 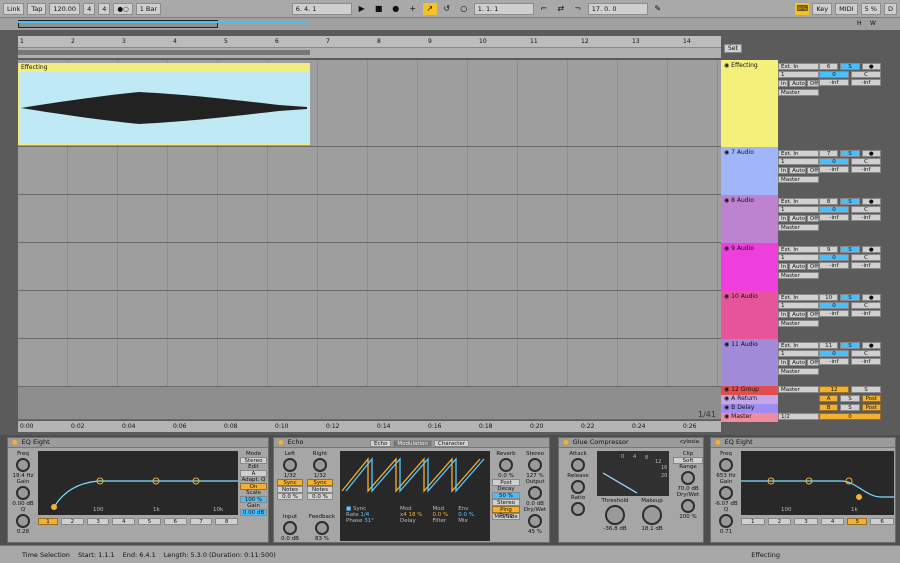 I want to click on glue-preset: cylosia, so click(x=689, y=442).